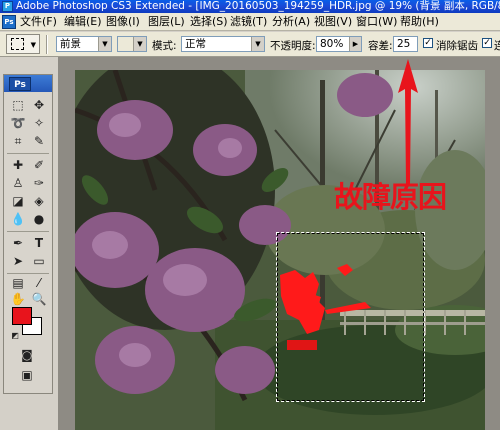 This screenshot has width=500, height=430. I want to click on pen-tool-icon: ✒, so click(18, 243).